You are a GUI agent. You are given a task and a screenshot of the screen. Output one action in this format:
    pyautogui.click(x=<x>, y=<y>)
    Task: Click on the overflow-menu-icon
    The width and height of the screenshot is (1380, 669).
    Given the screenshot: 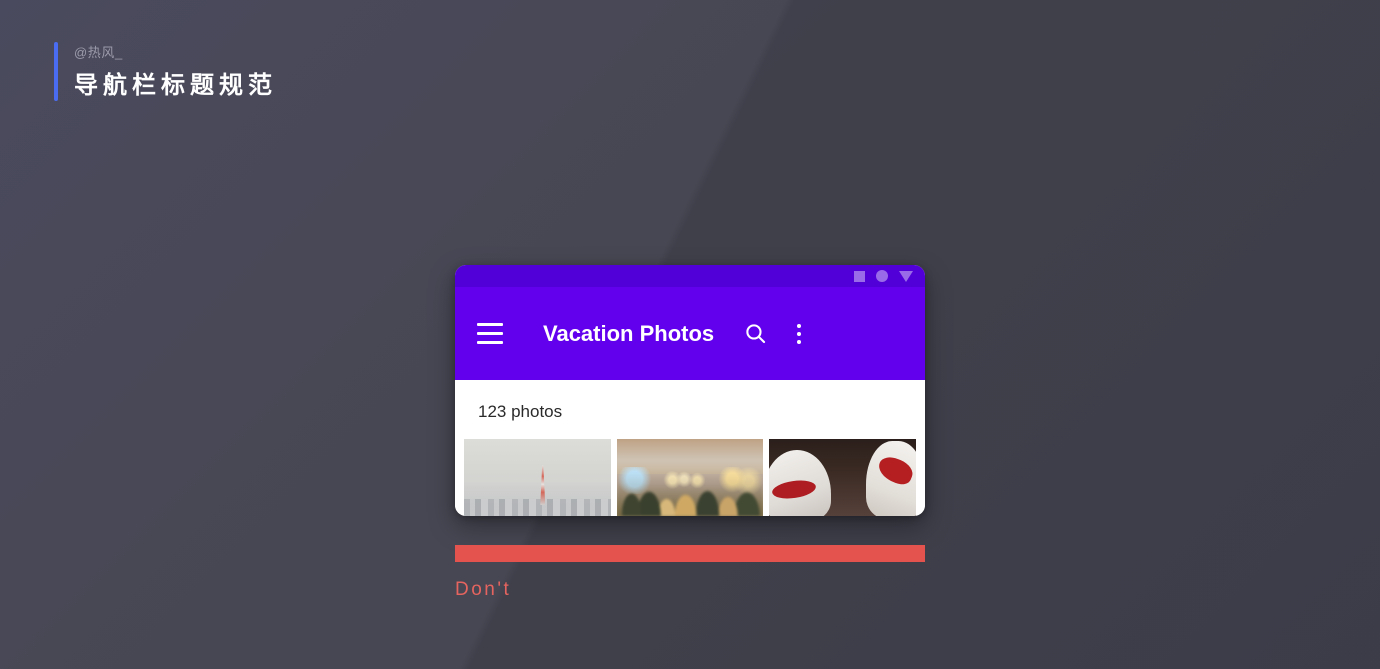 What is the action you would take?
    pyautogui.click(x=799, y=334)
    